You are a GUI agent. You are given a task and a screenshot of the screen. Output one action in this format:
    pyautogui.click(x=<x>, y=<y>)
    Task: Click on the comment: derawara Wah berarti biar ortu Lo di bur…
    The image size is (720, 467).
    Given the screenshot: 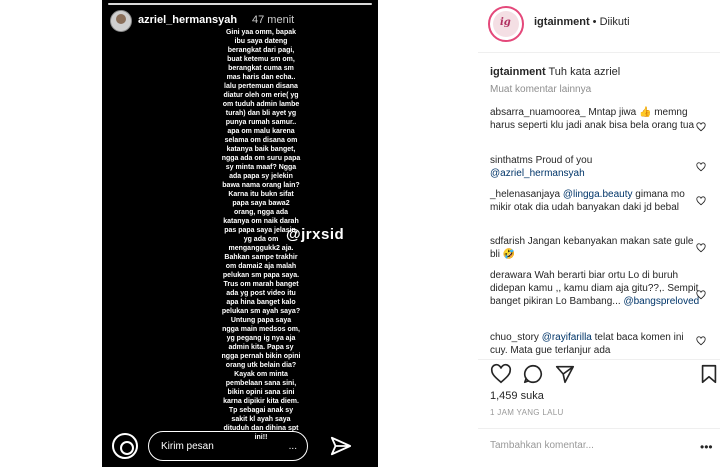 What is the action you would take?
    pyautogui.click(x=596, y=288)
    